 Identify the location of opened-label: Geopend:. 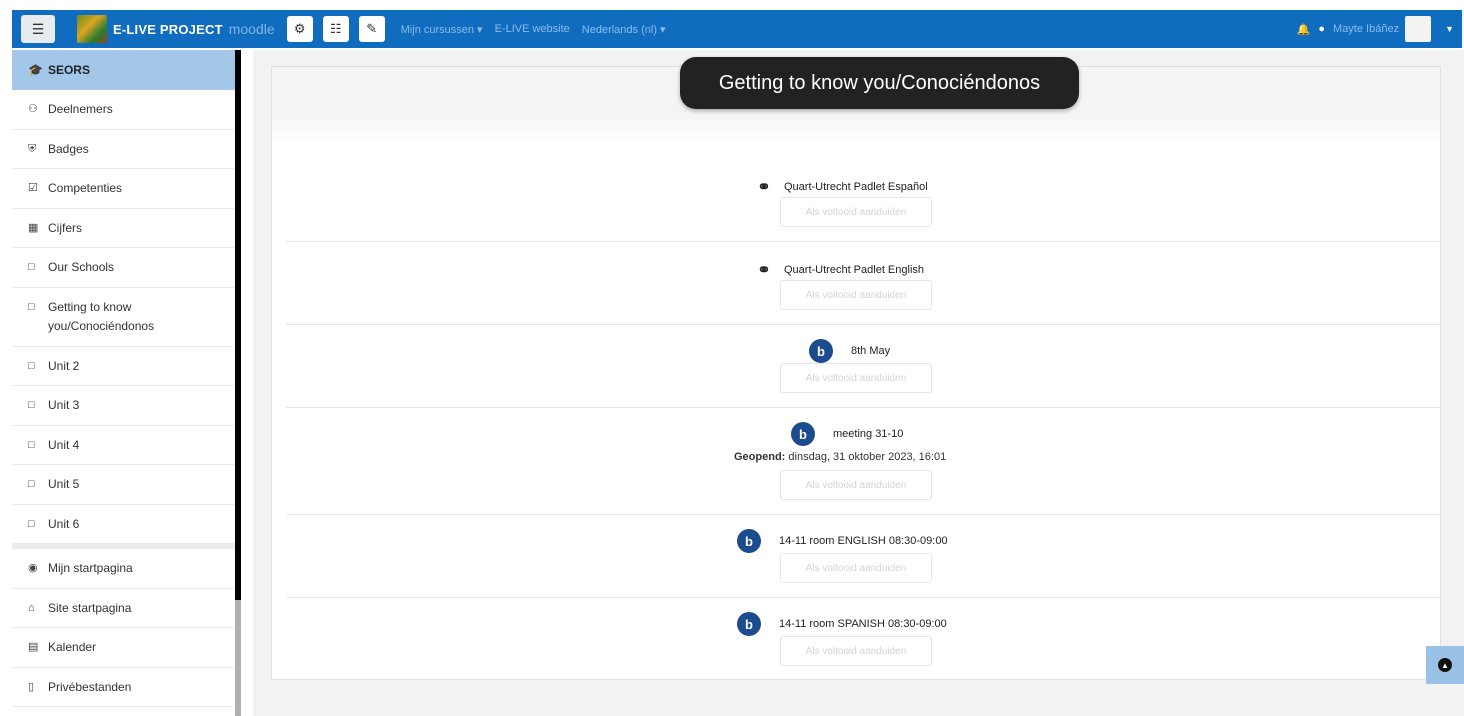
(760, 457).